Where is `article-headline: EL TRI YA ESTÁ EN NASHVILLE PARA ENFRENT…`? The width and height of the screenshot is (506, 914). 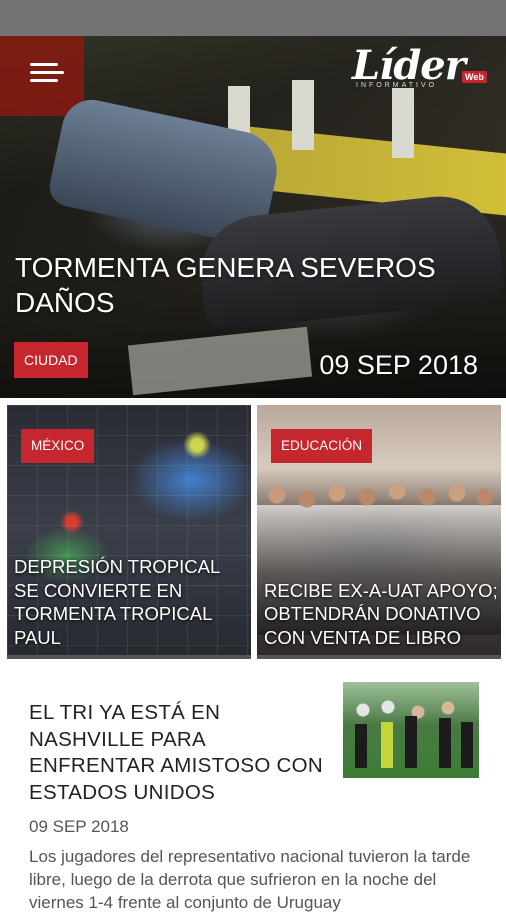
article-headline: EL TRI YA ESTÁ EN NASHVILLE PARA ENFRENT… is located at coordinates (181, 753).